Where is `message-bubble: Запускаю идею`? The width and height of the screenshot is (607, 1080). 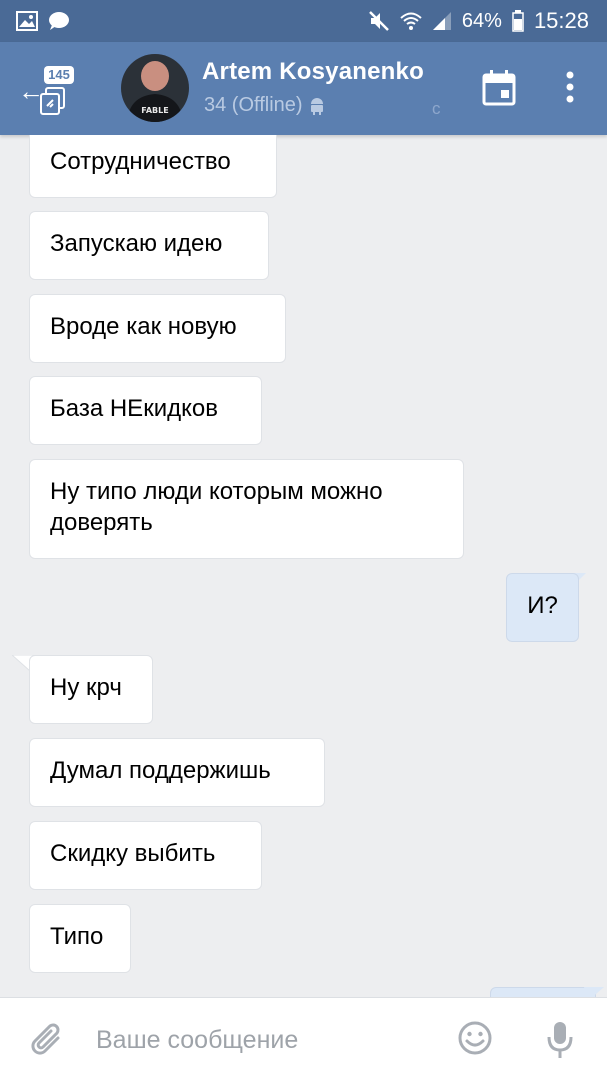 message-bubble: Запускаю идею is located at coordinates (149, 245).